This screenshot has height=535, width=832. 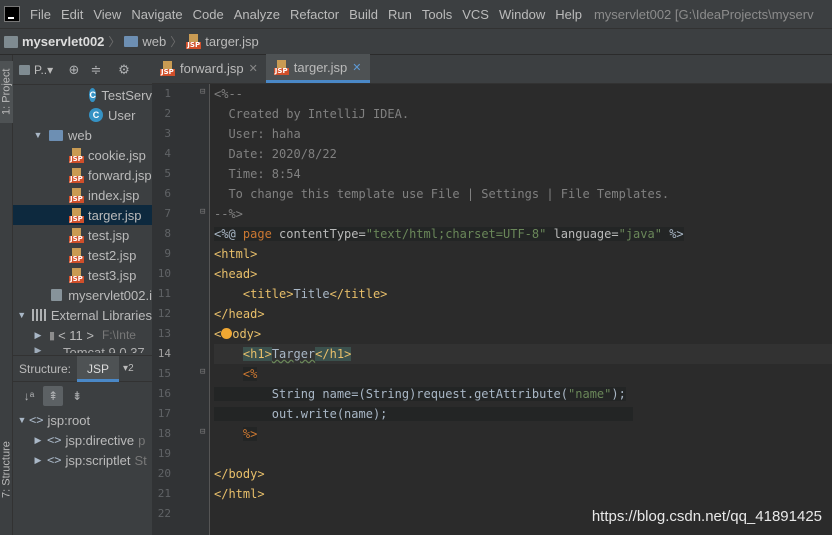 What do you see at coordinates (126, 368) in the screenshot?
I see `structure-more-tabs: ▾2` at bounding box center [126, 368].